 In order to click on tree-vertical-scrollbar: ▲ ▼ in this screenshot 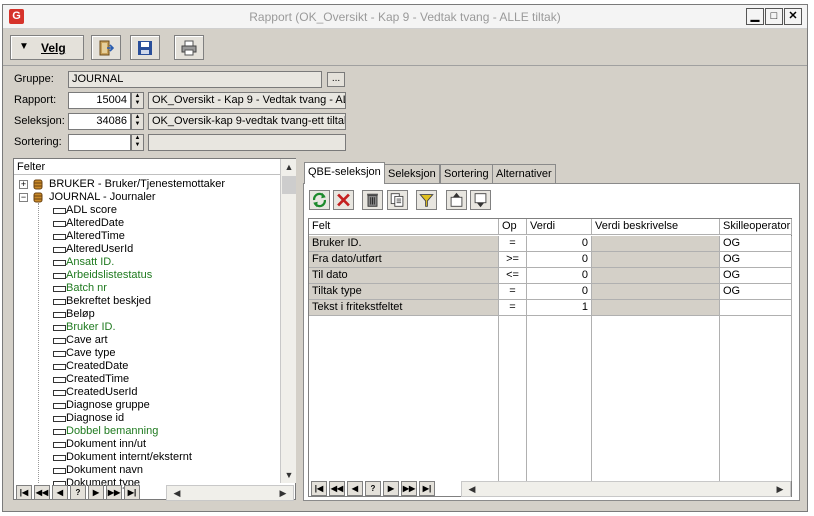, I will do `click(288, 321)`.